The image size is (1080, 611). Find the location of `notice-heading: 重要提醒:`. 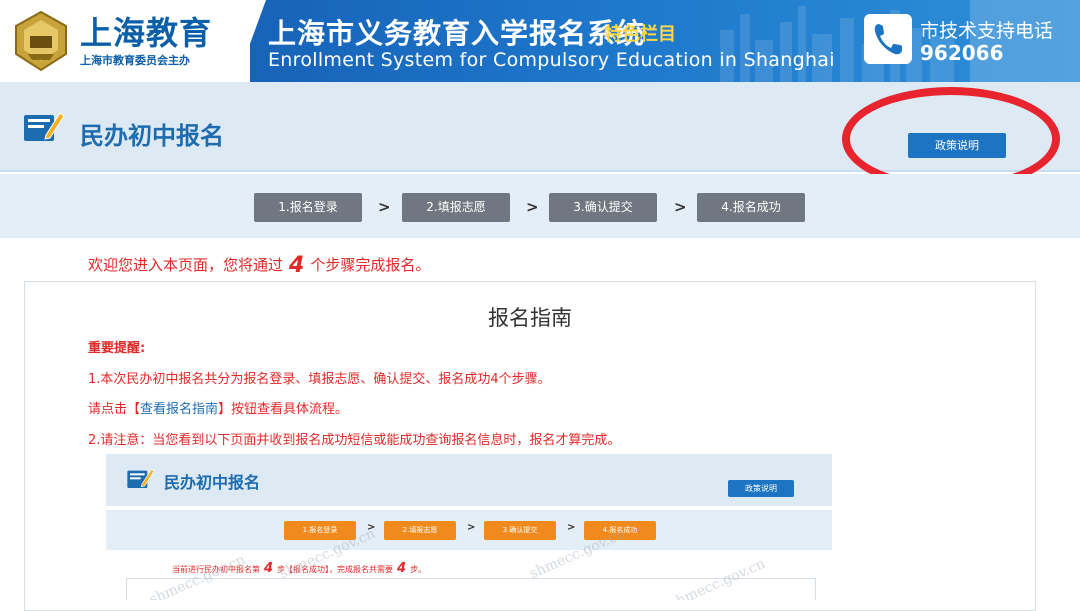

notice-heading: 重要提醒: is located at coordinates (117, 348).